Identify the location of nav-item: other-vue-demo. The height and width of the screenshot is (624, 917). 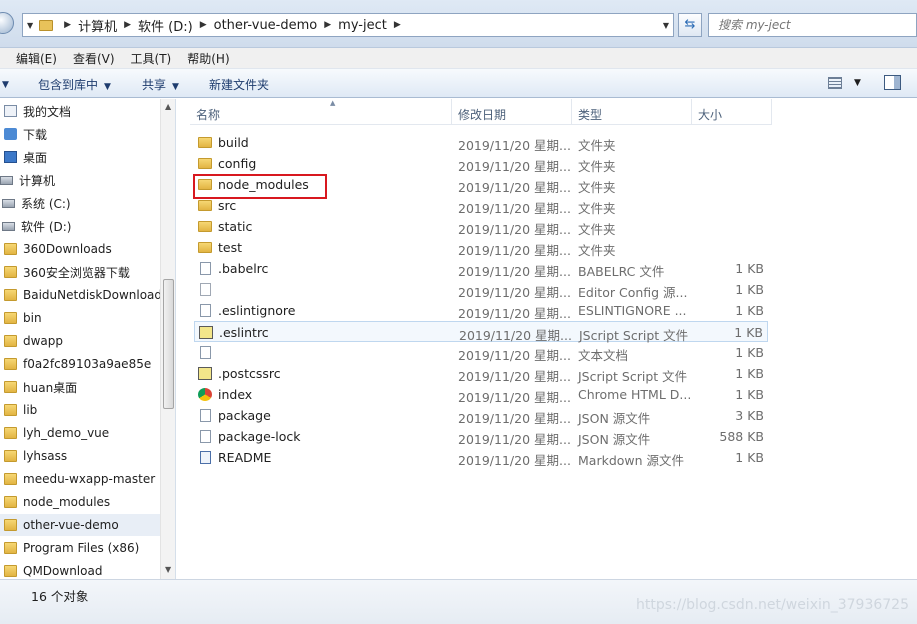
(80, 525).